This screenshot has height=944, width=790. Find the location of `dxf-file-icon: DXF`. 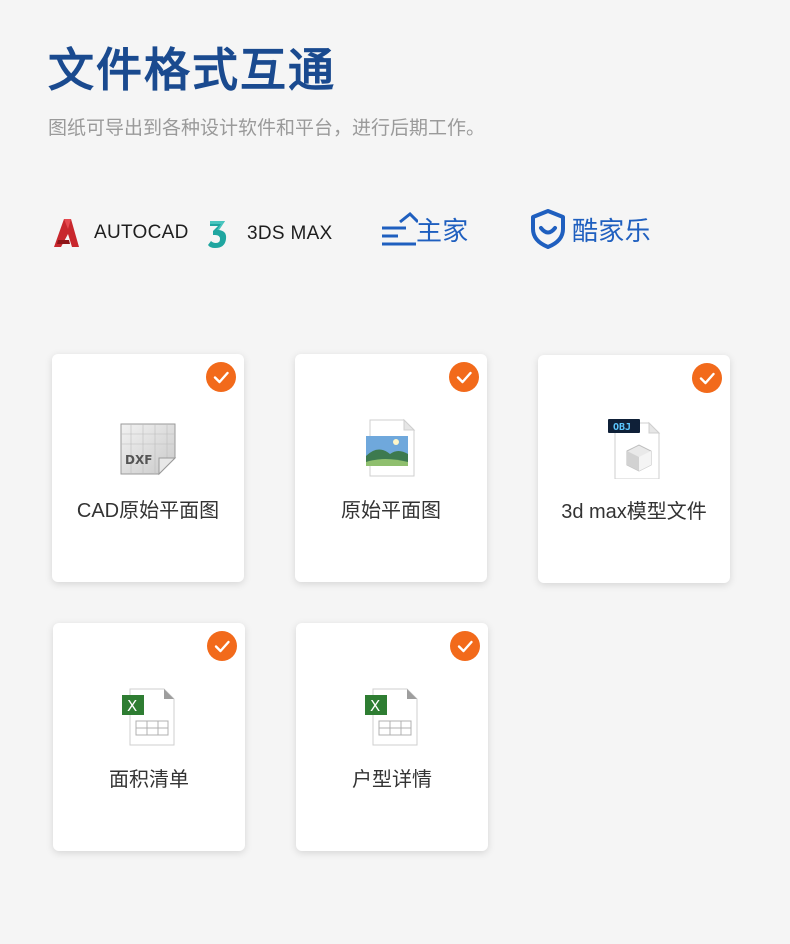

dxf-file-icon: DXF is located at coordinates (148, 449).